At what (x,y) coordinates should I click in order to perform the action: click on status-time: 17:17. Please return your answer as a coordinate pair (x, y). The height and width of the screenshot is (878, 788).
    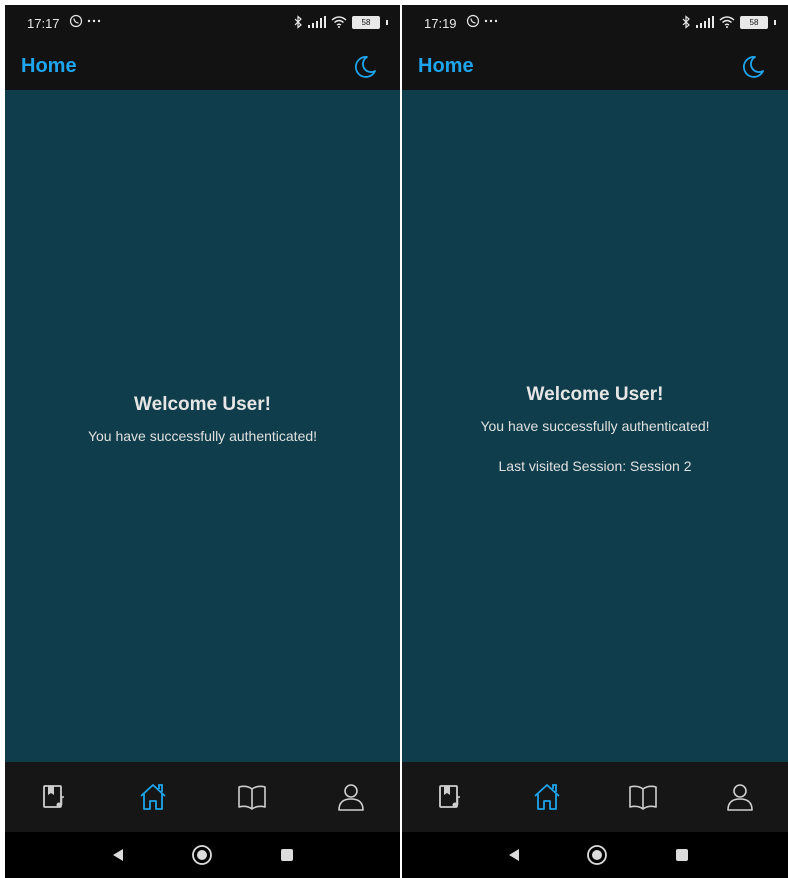
    Looking at the image, I should click on (43, 23).